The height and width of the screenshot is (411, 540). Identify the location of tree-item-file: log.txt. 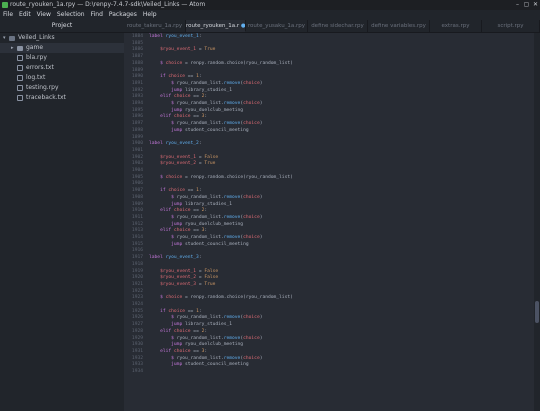
(62, 78).